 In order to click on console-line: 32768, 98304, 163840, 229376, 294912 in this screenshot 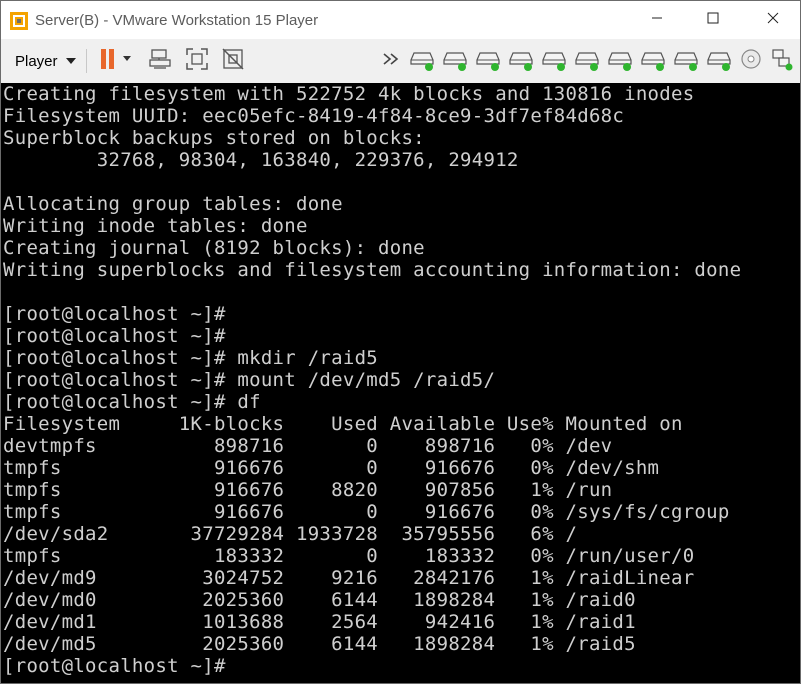, I will do `click(261, 160)`.